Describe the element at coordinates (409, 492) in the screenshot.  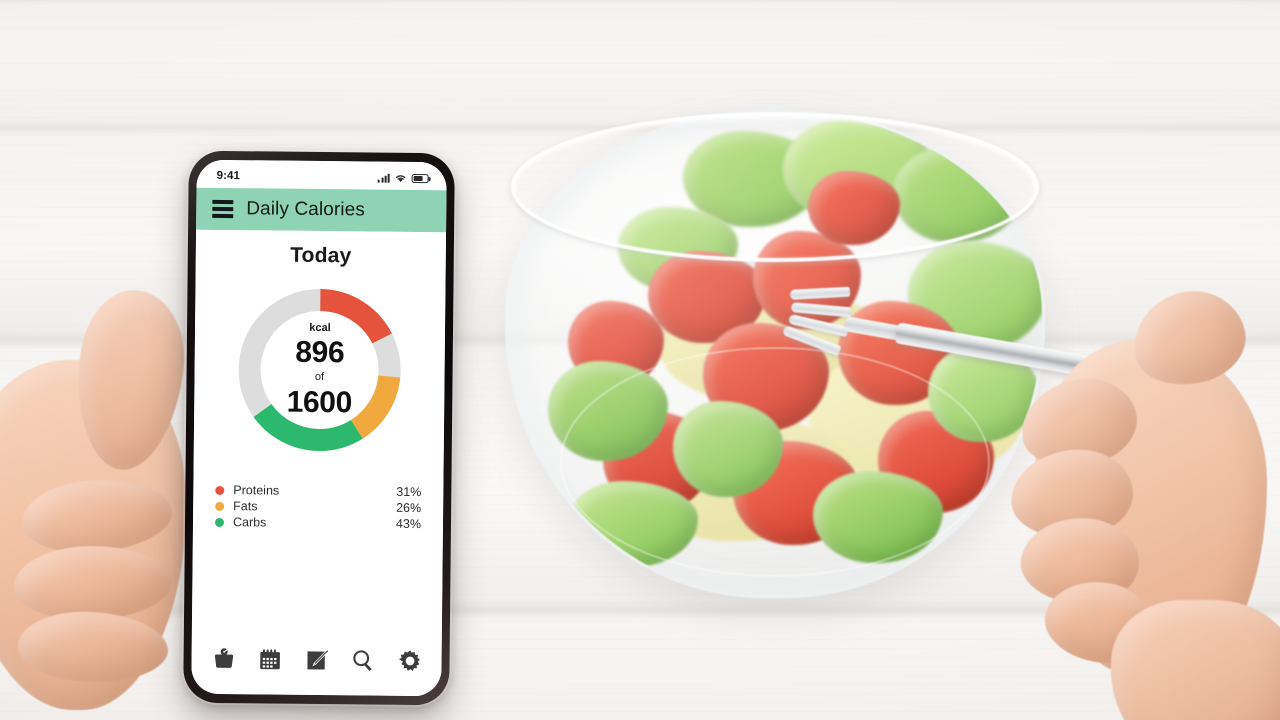
I see `legend-value-proteins: 31%` at that location.